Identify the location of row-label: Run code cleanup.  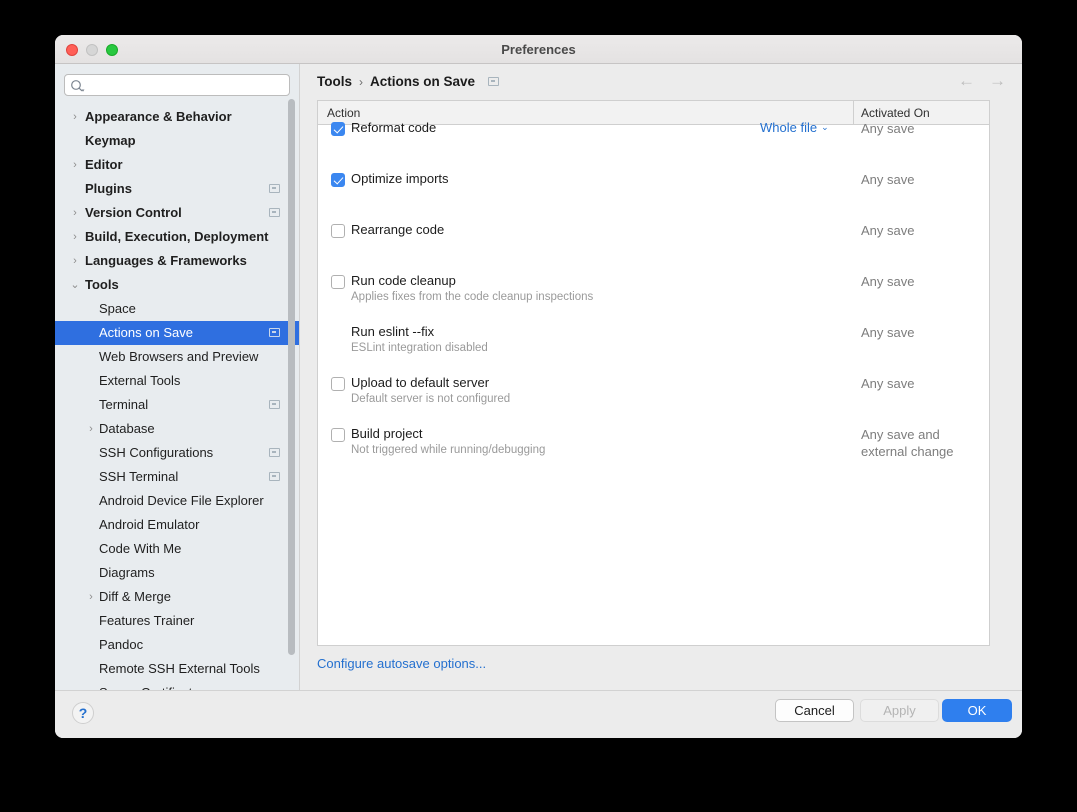
(403, 280).